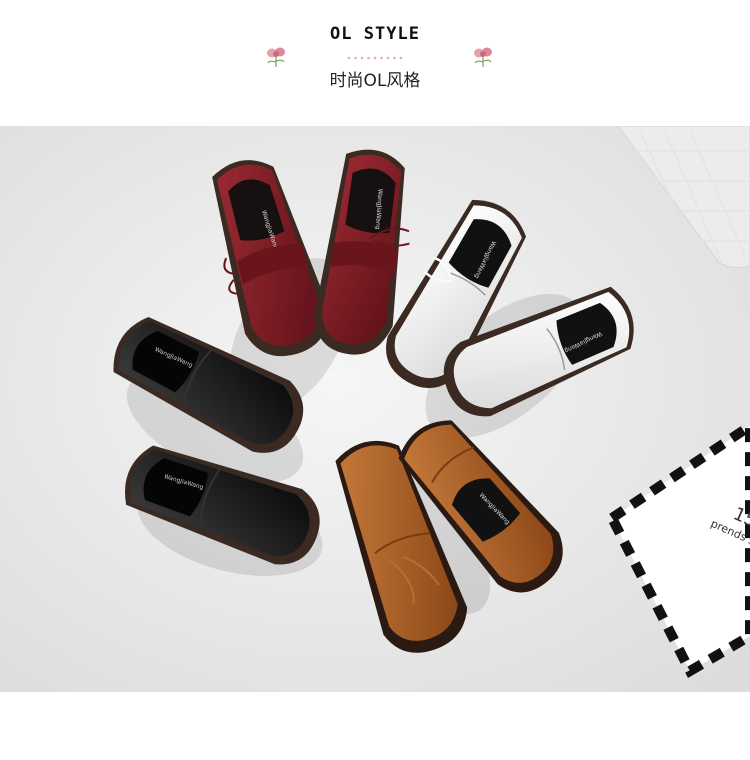 This screenshot has height=760, width=750. Describe the element at coordinates (375, 34) in the screenshot. I see `section-title: OL STYLE` at that location.